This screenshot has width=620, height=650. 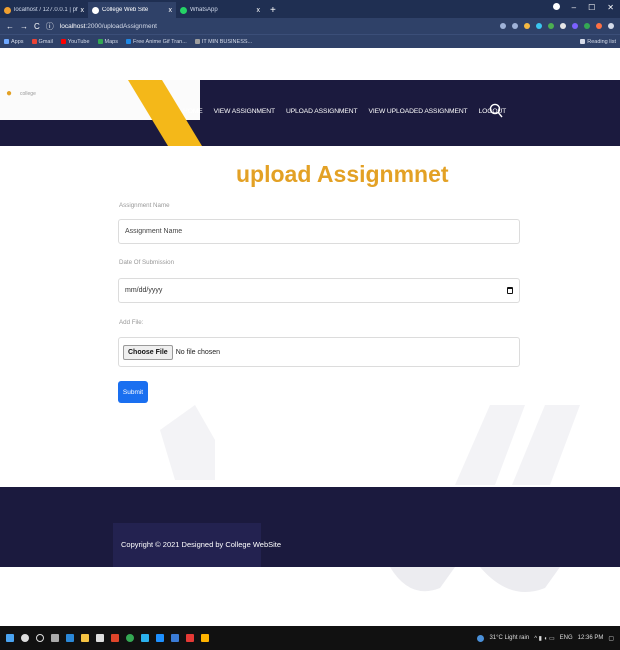 I want to click on maps-icon, so click(x=100, y=41).